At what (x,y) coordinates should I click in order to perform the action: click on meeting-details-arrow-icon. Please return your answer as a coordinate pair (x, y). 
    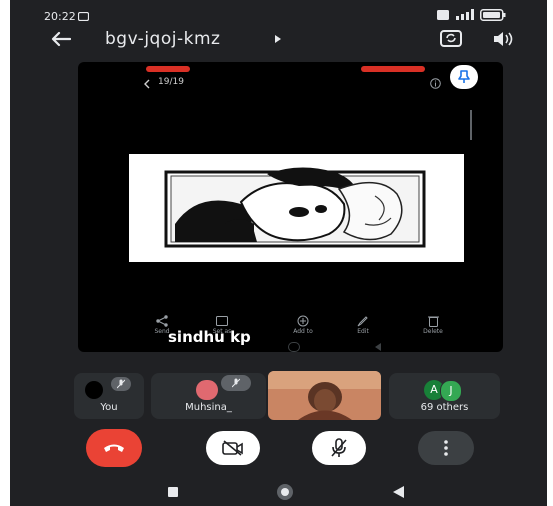
    Looking at the image, I should click on (278, 39).